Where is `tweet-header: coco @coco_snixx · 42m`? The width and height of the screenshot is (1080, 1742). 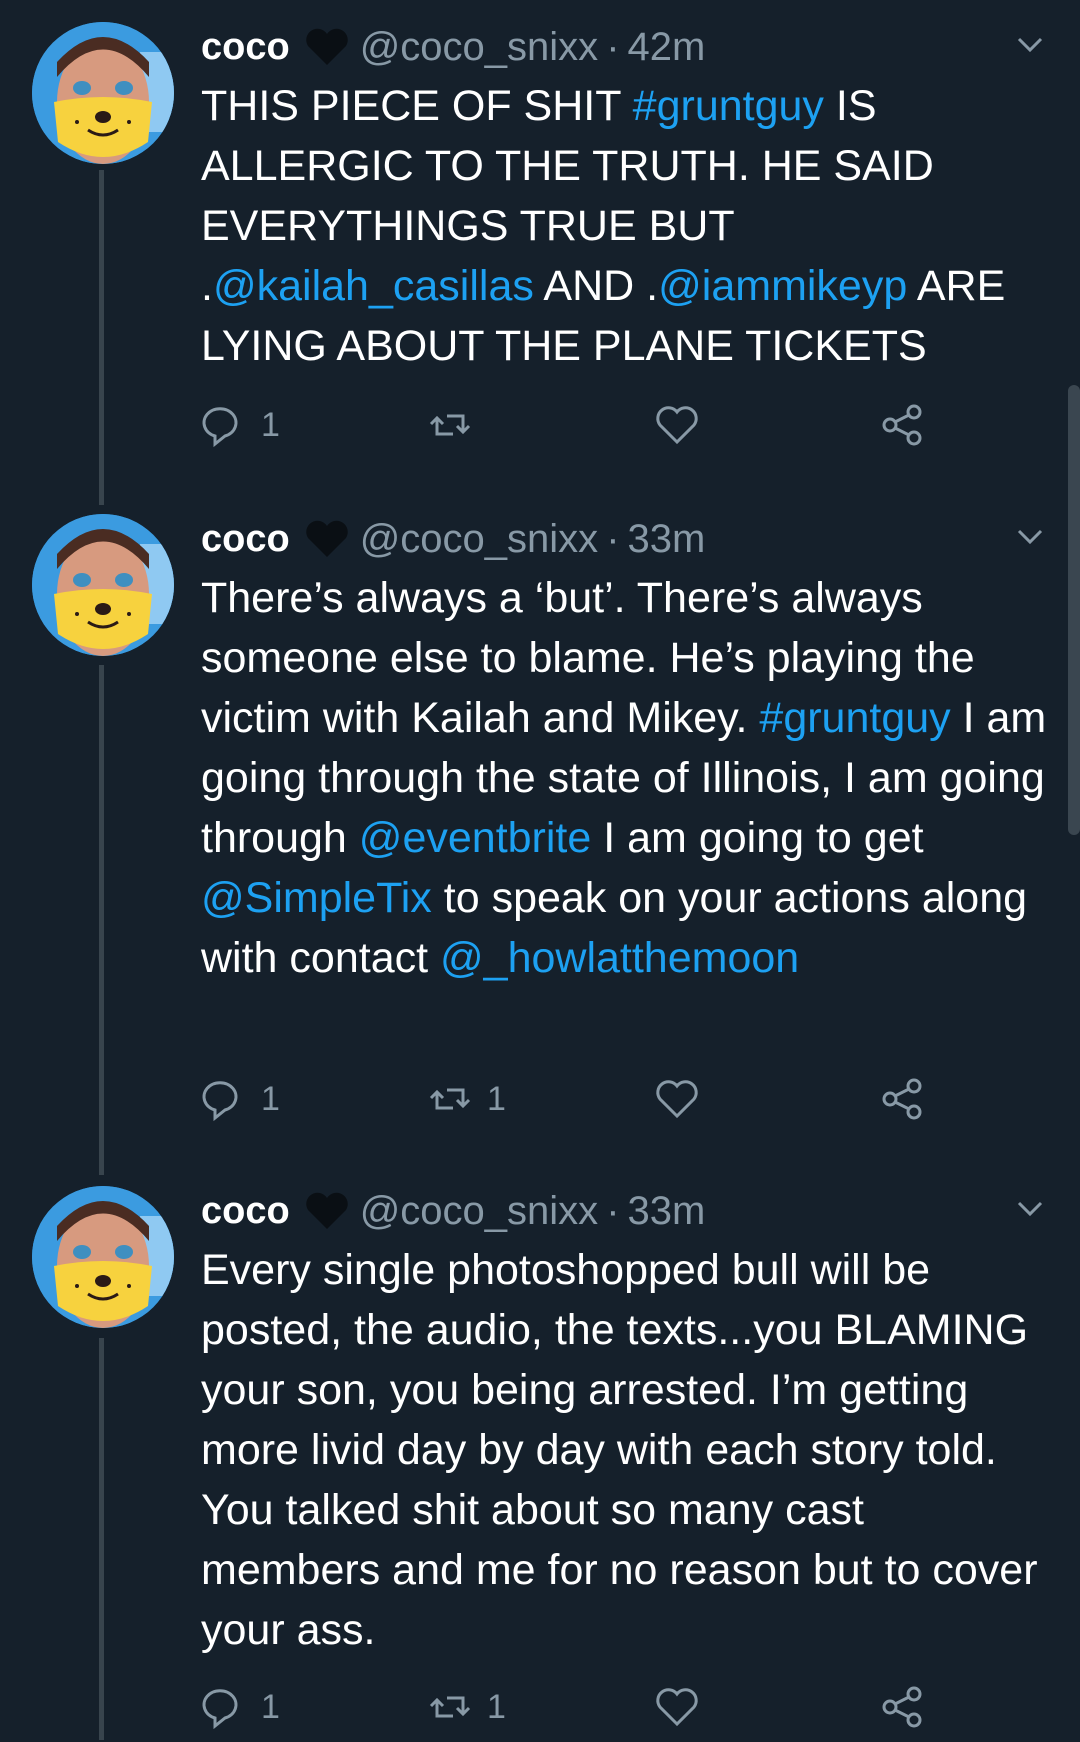
tweet-header: coco @coco_snixx · 42m is located at coordinates (453, 47).